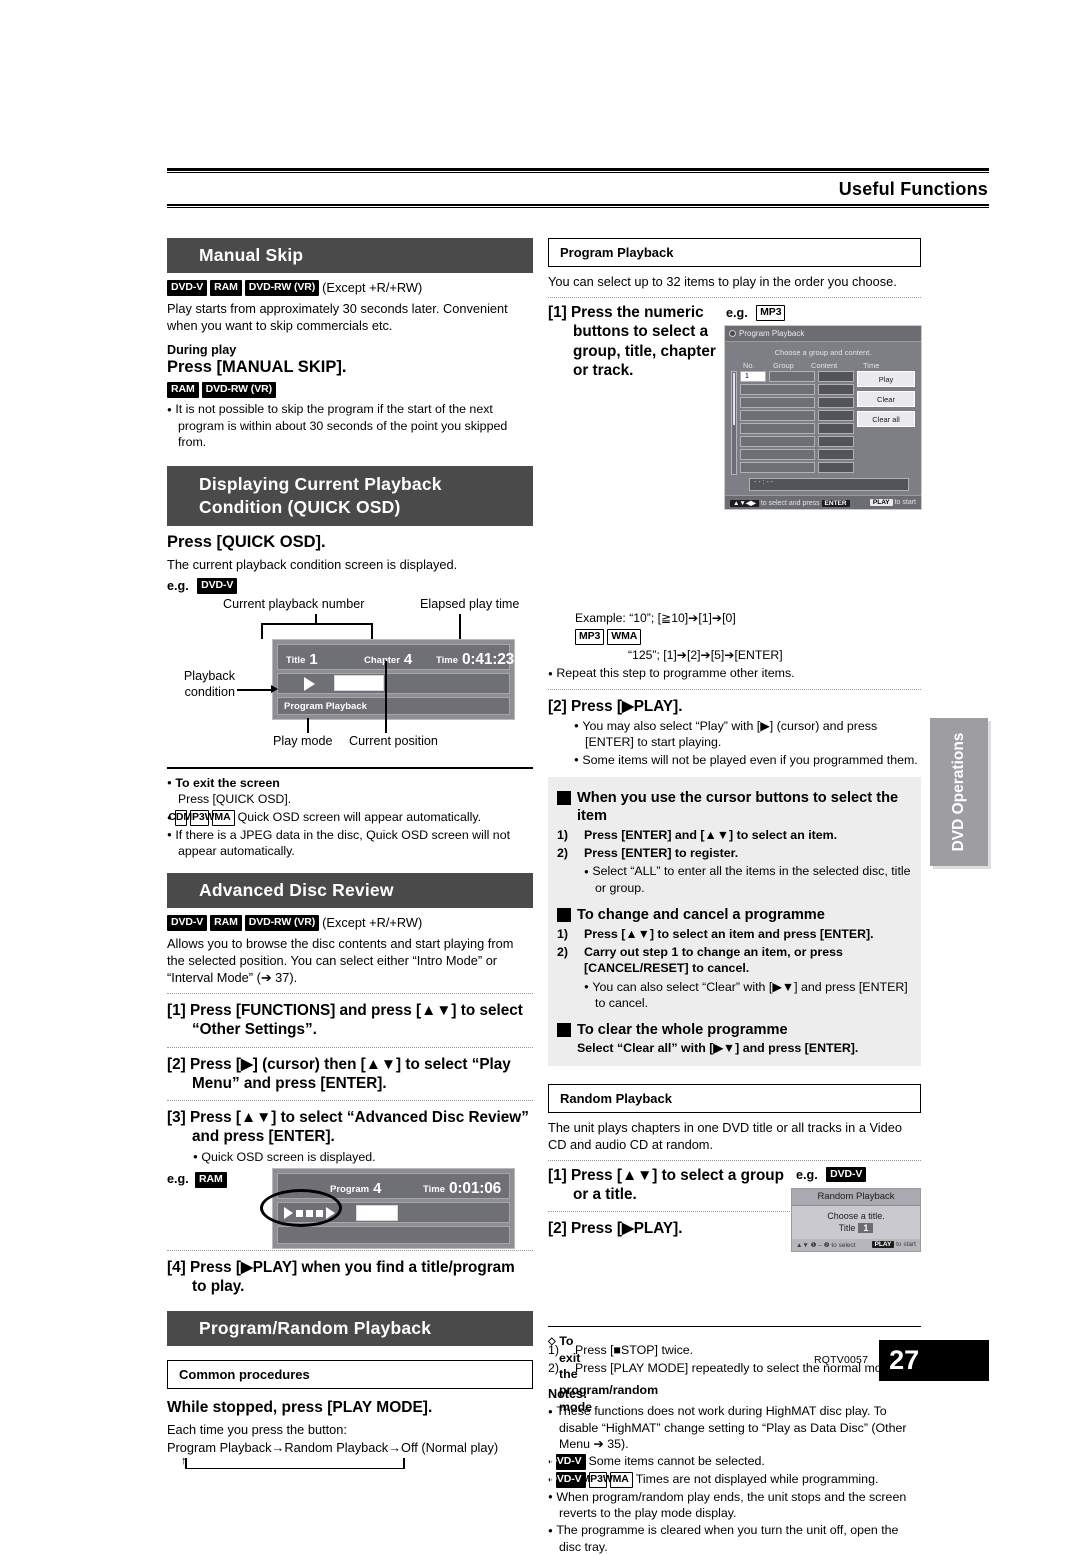 The height and width of the screenshot is (1555, 1080). Describe the element at coordinates (220, 818) in the screenshot. I see `disc-badge-wma: WMA` at that location.